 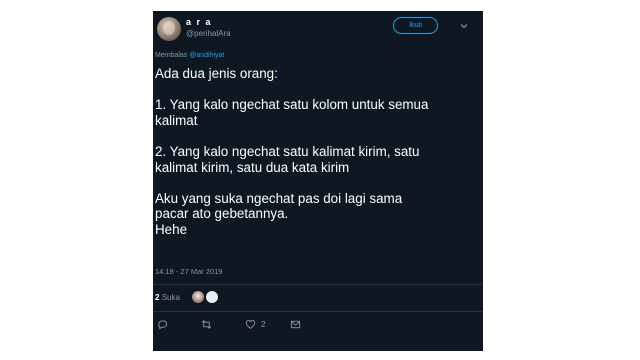 I want to click on chevron-down-icon, so click(x=464, y=26).